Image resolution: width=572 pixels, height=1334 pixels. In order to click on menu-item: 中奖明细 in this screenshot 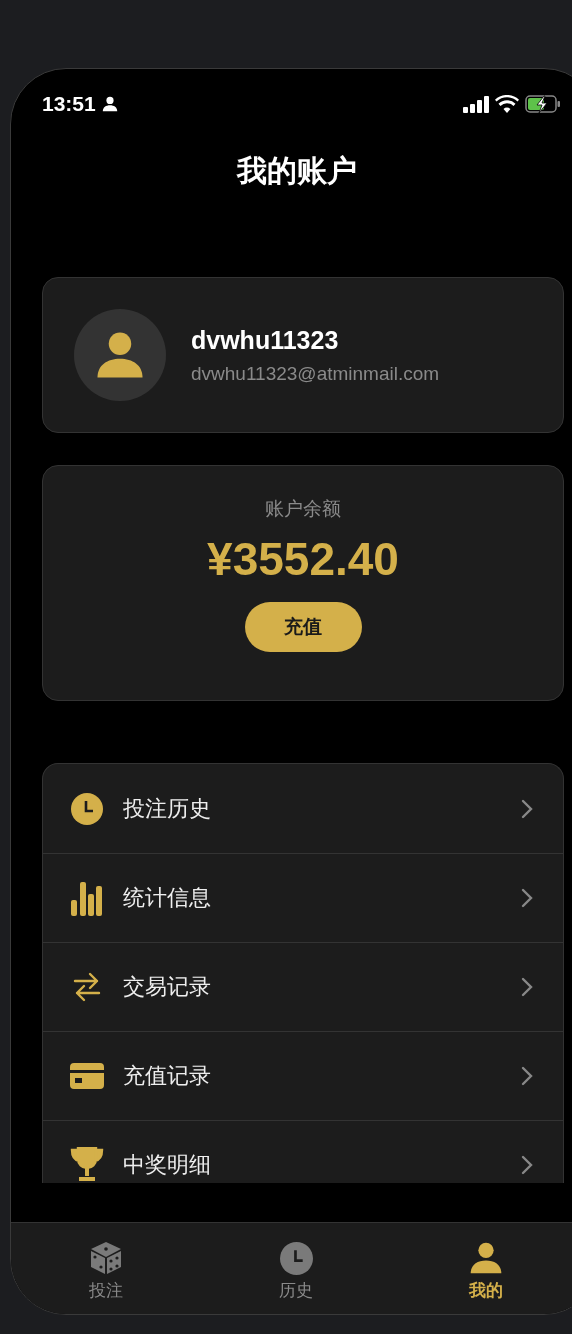, I will do `click(303, 1151)`.